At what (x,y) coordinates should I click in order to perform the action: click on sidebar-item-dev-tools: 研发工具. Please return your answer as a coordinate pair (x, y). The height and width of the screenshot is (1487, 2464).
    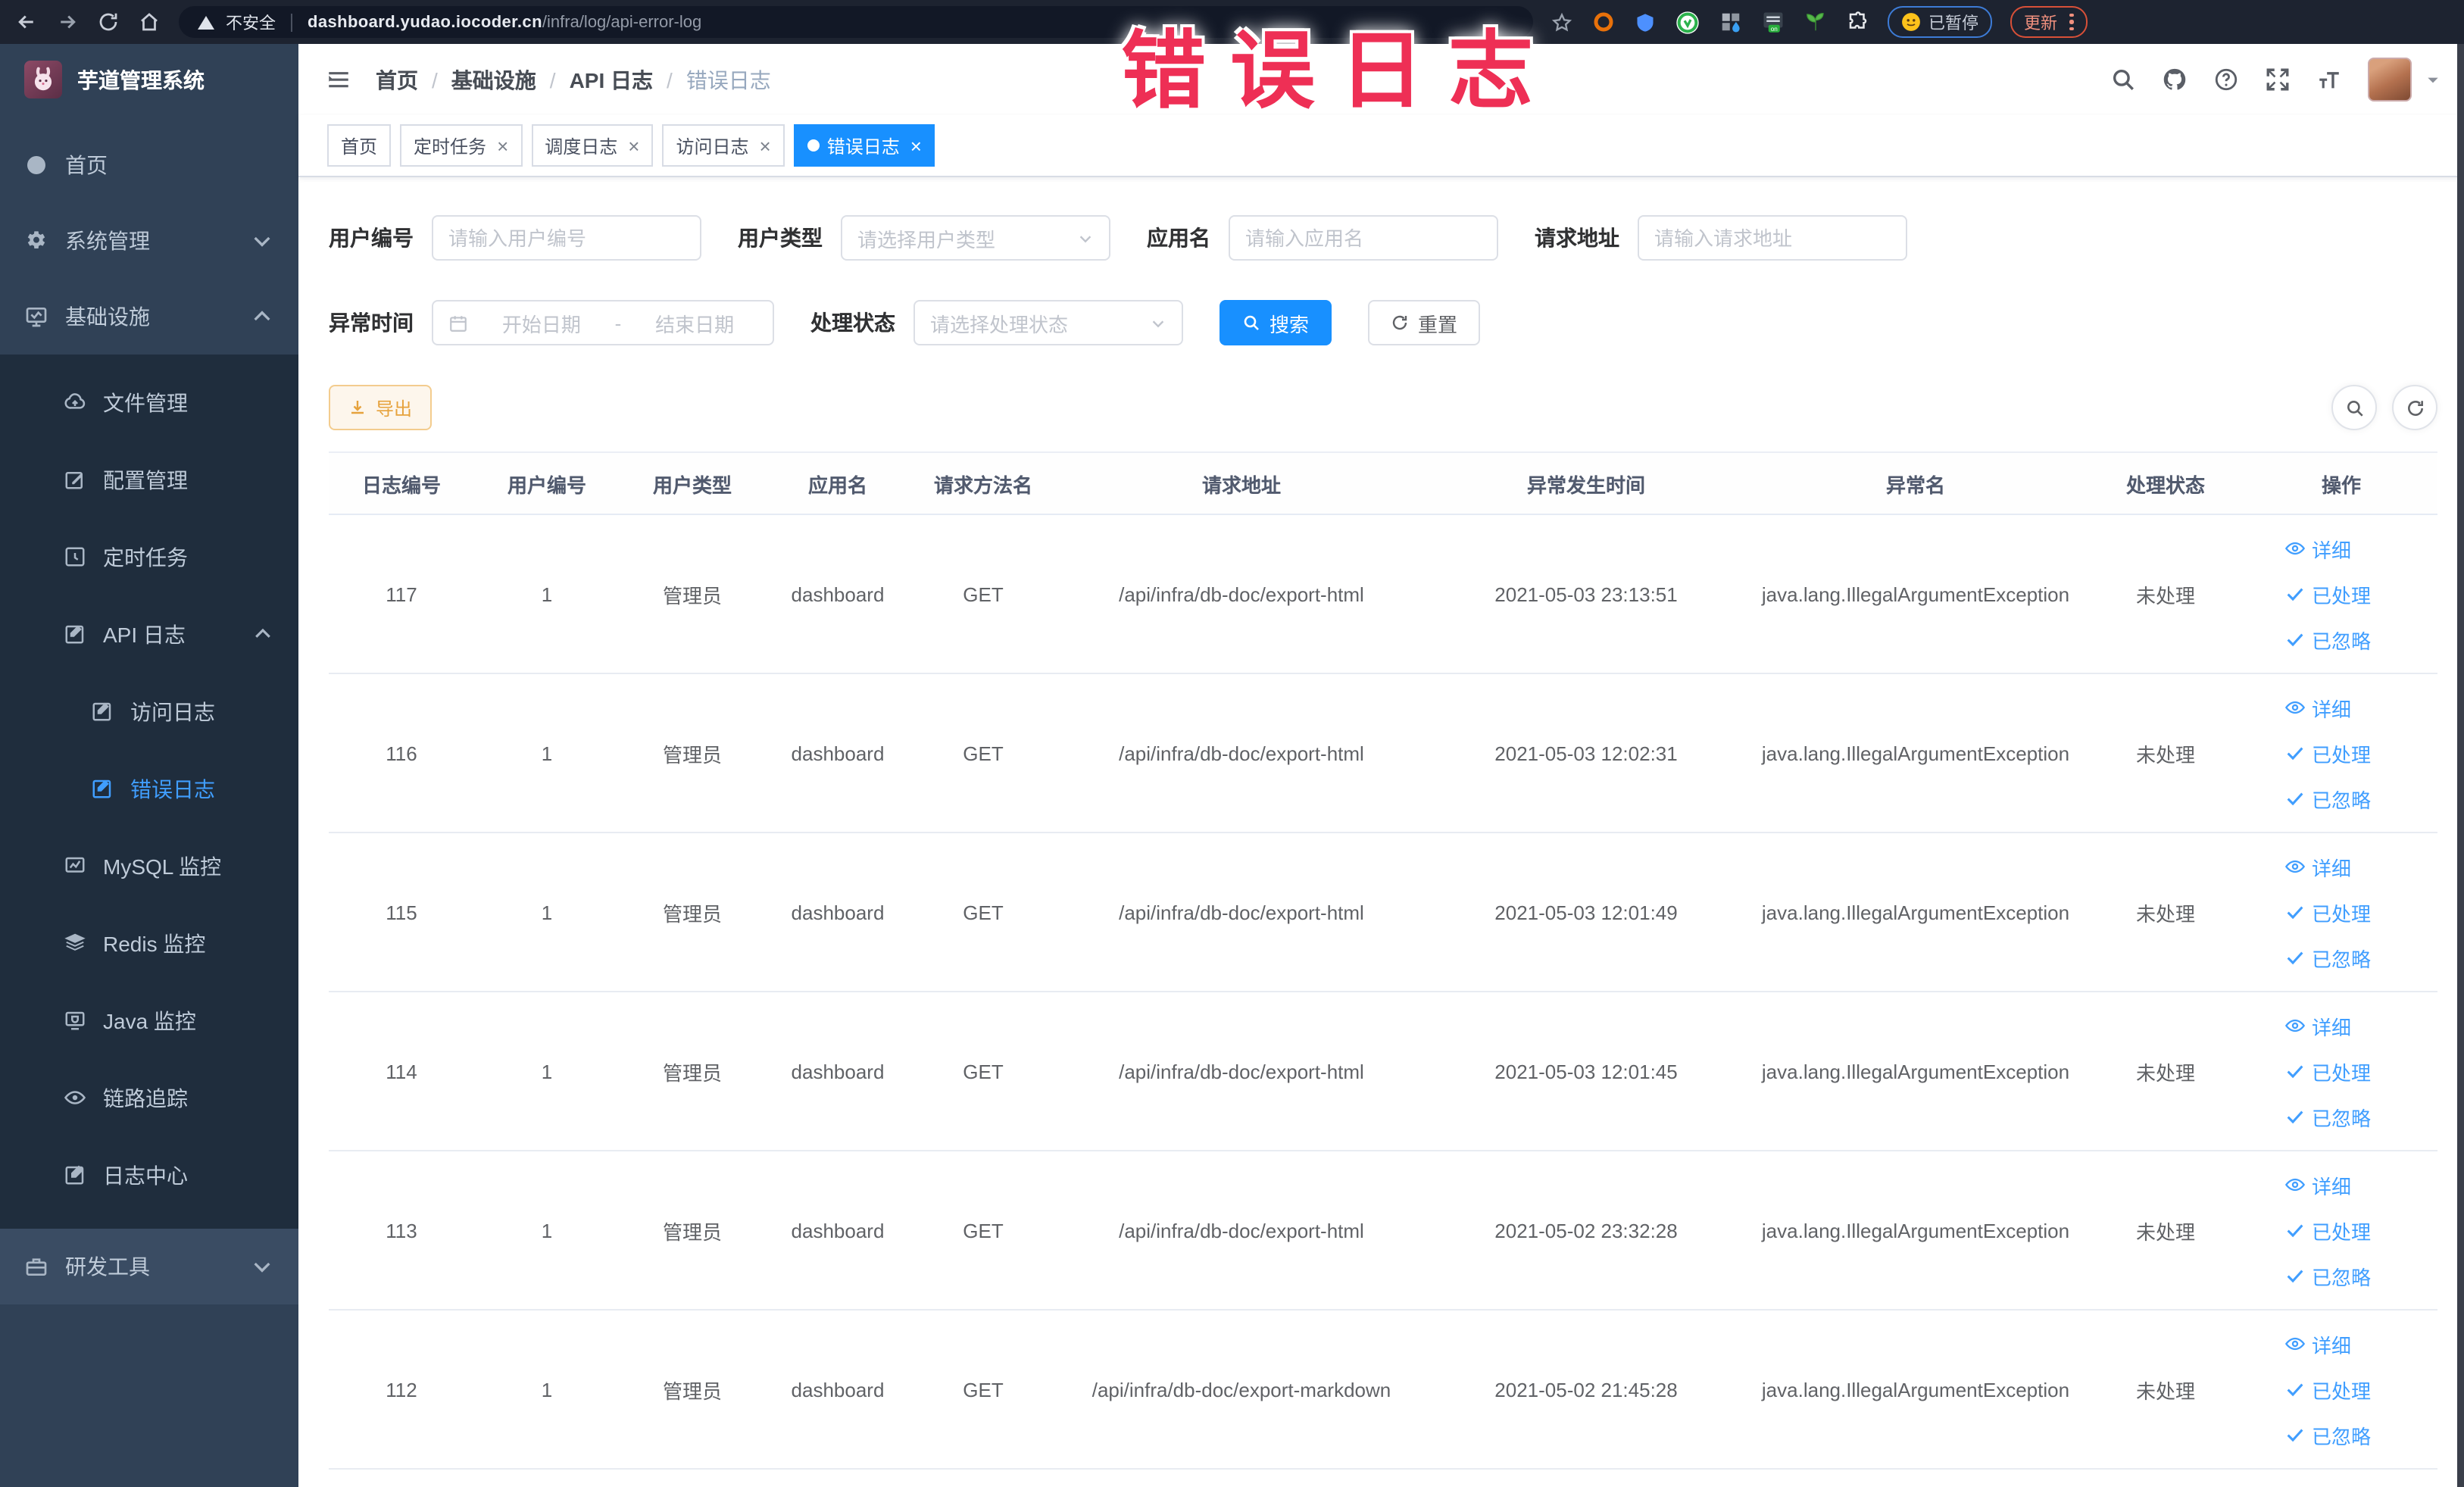
    Looking at the image, I should click on (149, 1266).